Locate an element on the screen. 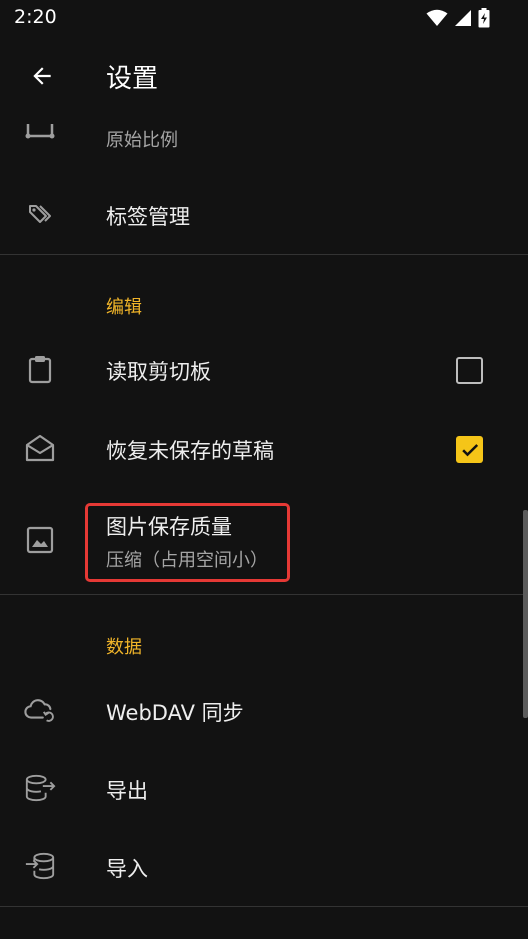 The image size is (528, 939). check-icon is located at coordinates (470, 450).